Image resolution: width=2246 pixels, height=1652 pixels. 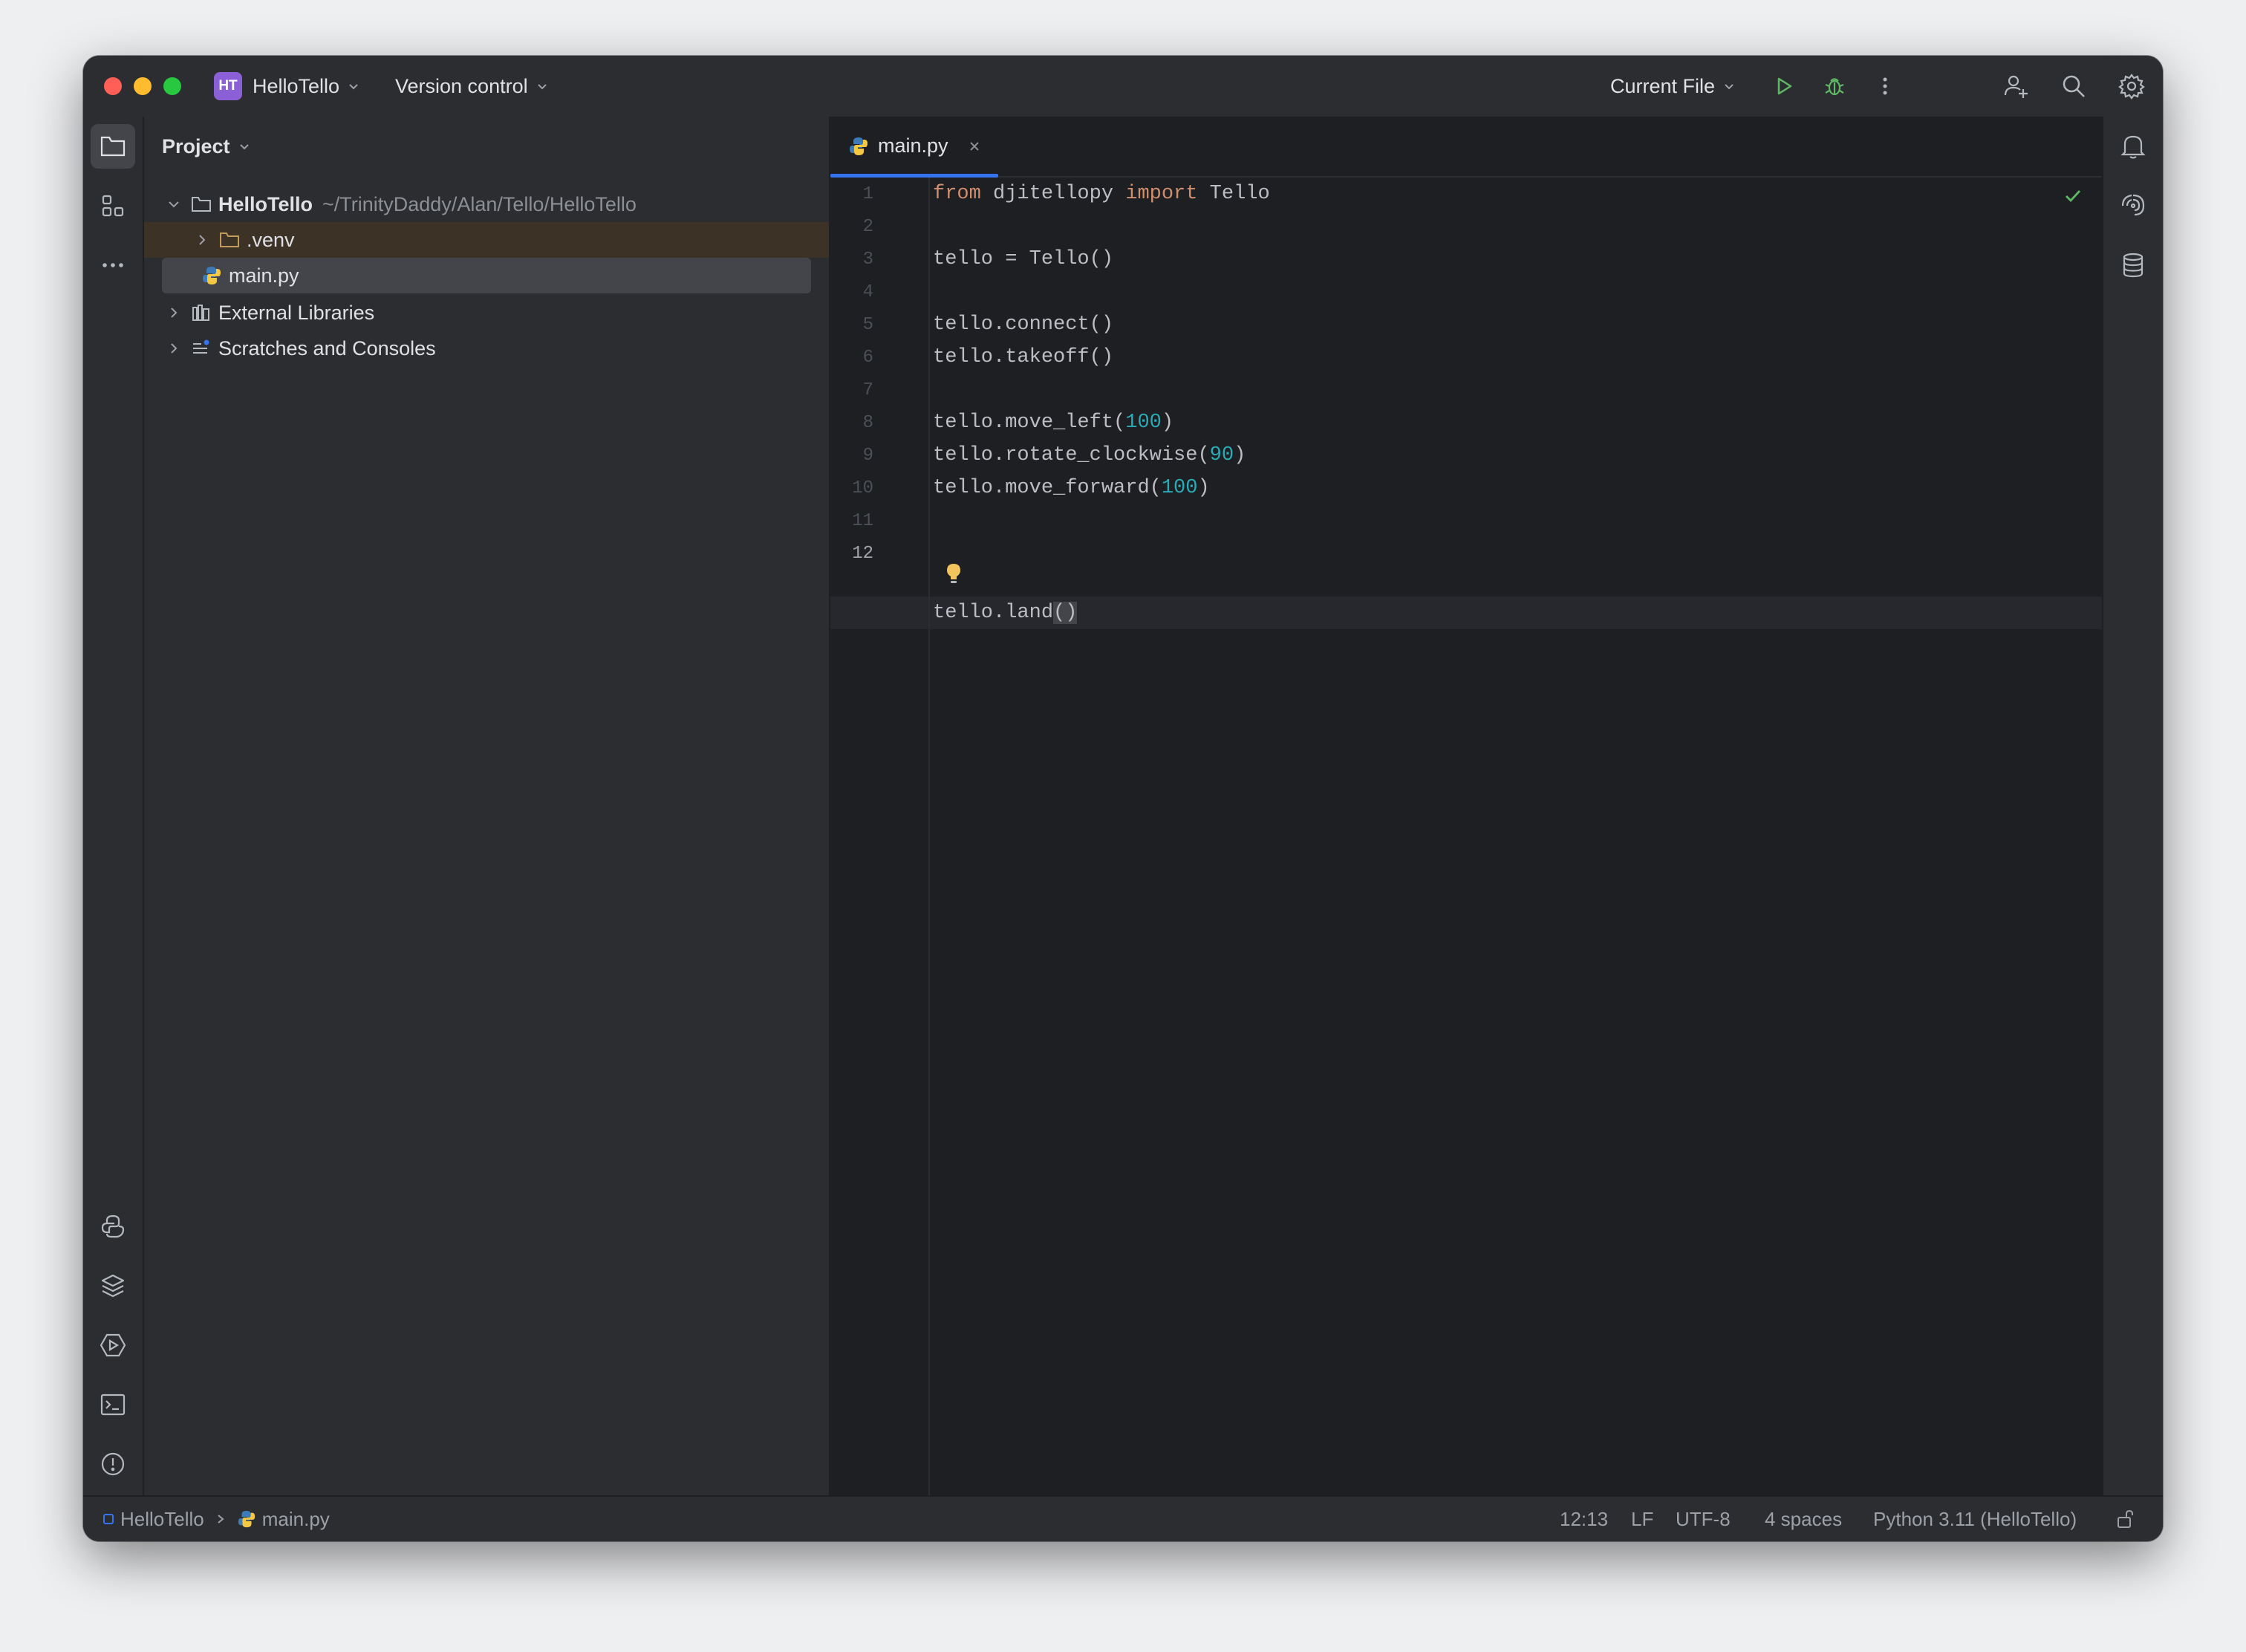 What do you see at coordinates (2132, 807) in the screenshot?
I see `right-tool-strip` at bounding box center [2132, 807].